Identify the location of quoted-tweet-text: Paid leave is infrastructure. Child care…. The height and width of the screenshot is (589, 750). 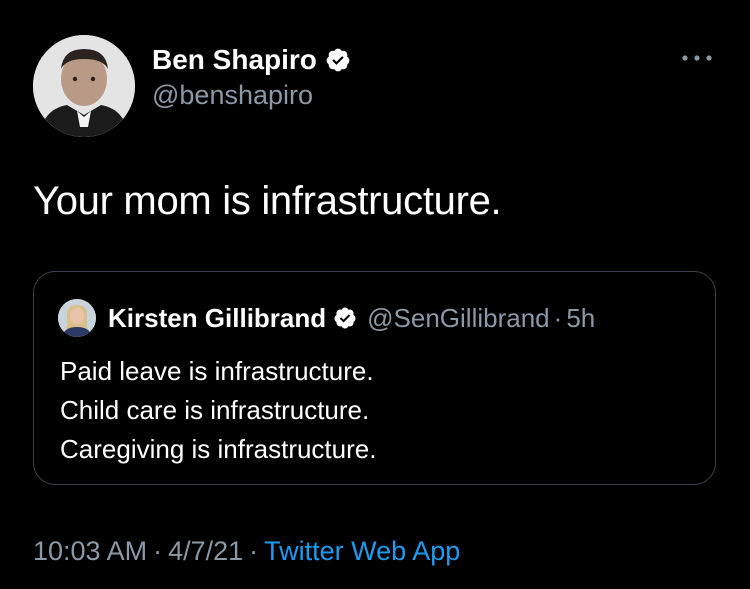
(218, 410).